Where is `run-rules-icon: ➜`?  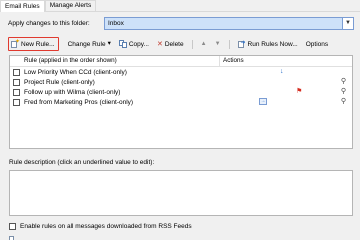
run-rules-icon: ➜ is located at coordinates (241, 44).